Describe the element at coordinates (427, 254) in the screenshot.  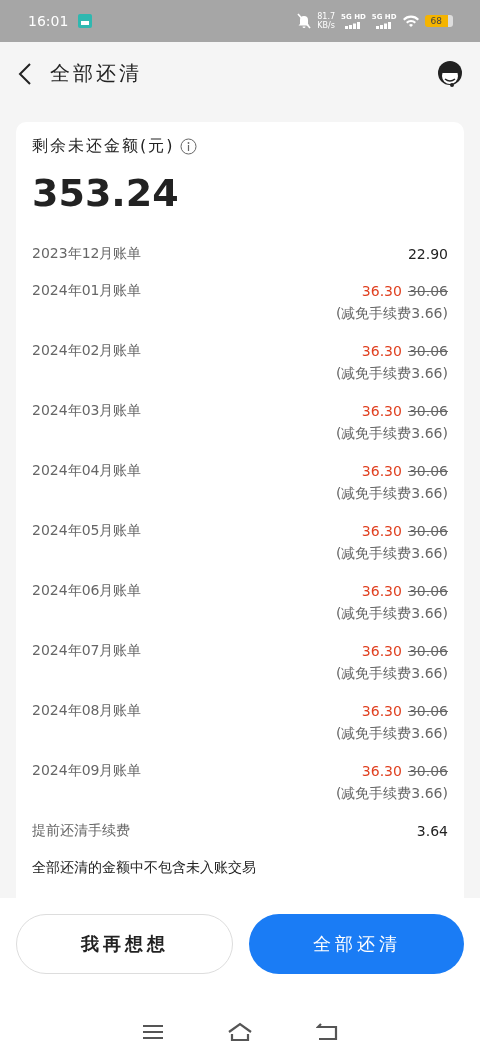
I see `bill-amount: 22.90` at that location.